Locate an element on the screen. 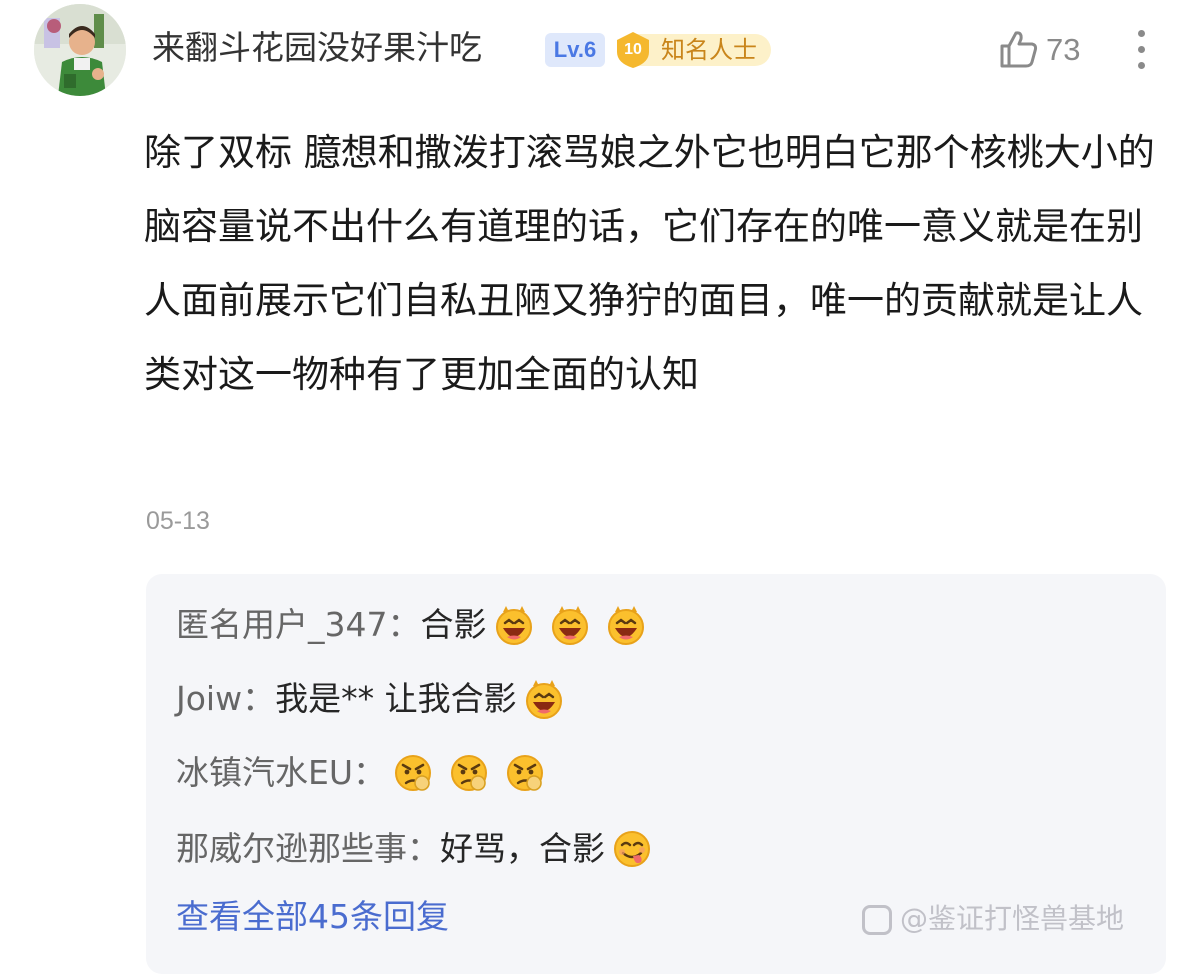  comment-date: 05-13 is located at coordinates (178, 521).